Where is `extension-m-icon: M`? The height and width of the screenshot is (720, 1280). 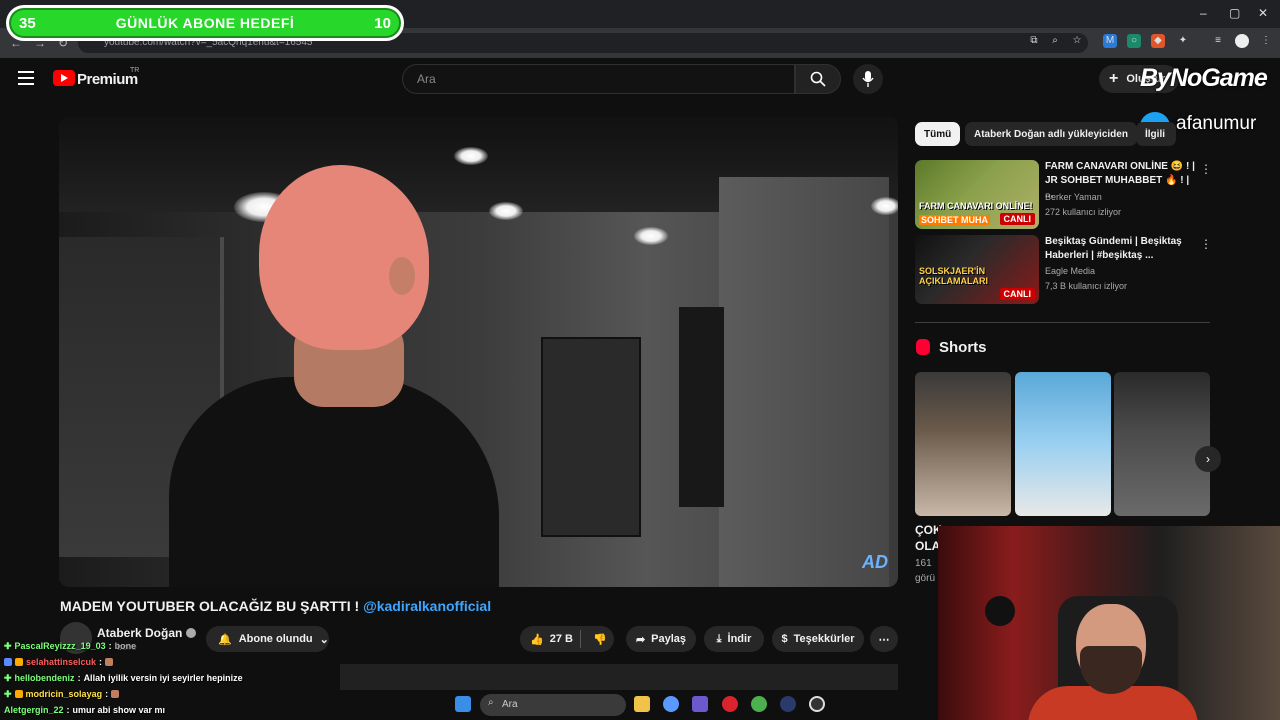 extension-m-icon: M is located at coordinates (1110, 41).